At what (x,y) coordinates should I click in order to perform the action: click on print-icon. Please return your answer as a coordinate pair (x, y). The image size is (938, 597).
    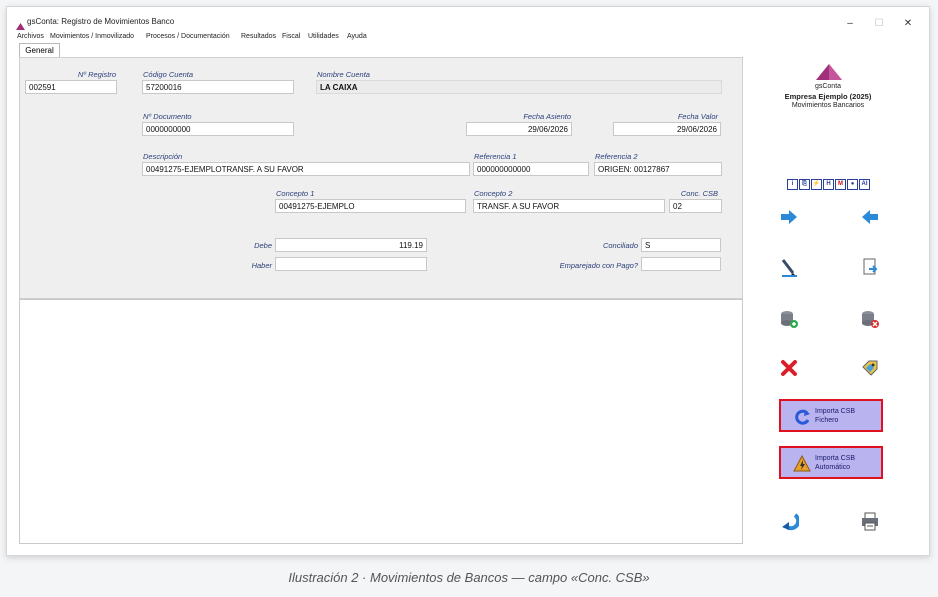
    Looking at the image, I should click on (870, 521).